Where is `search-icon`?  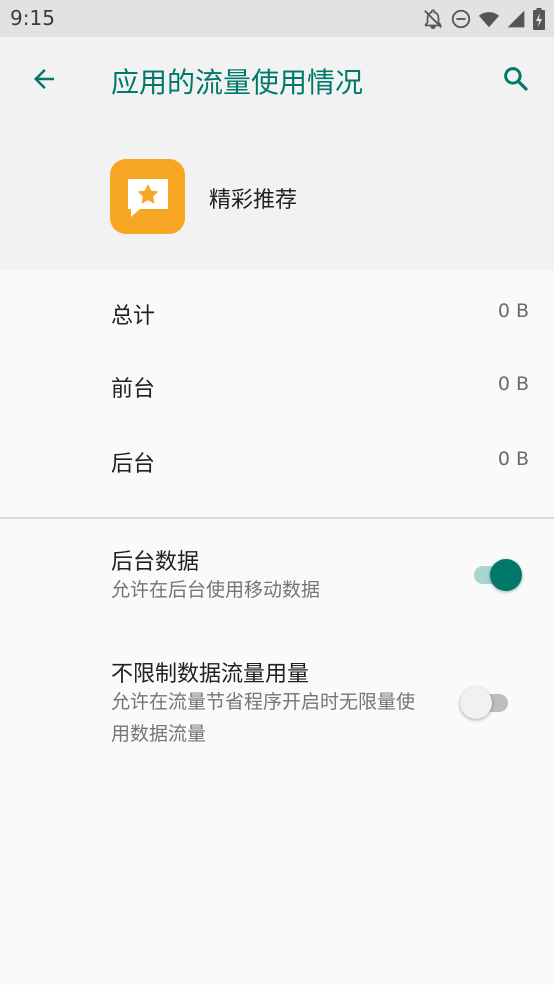 search-icon is located at coordinates (516, 79).